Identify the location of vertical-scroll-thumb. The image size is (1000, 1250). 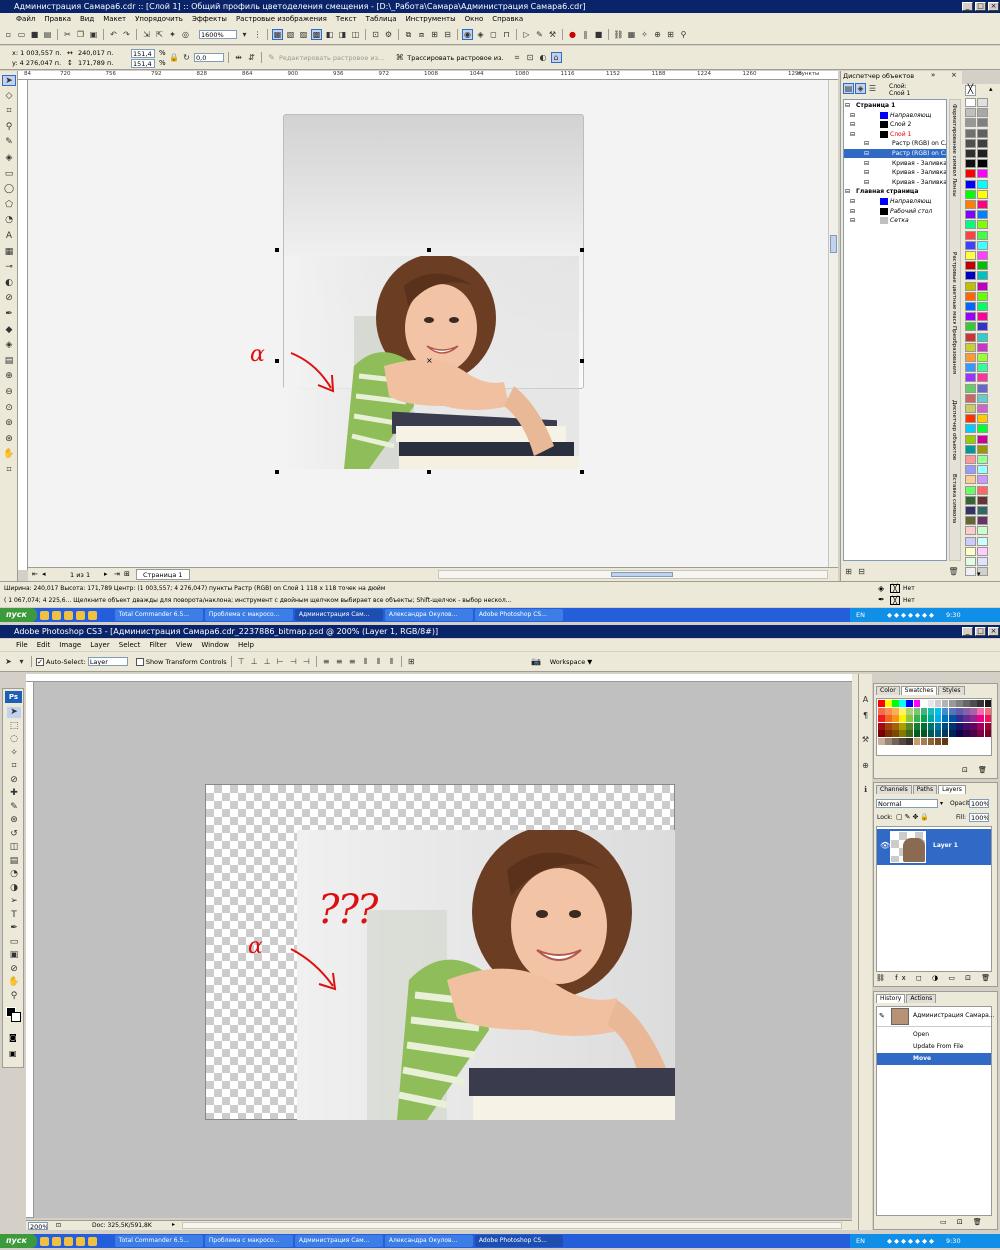
(833, 244).